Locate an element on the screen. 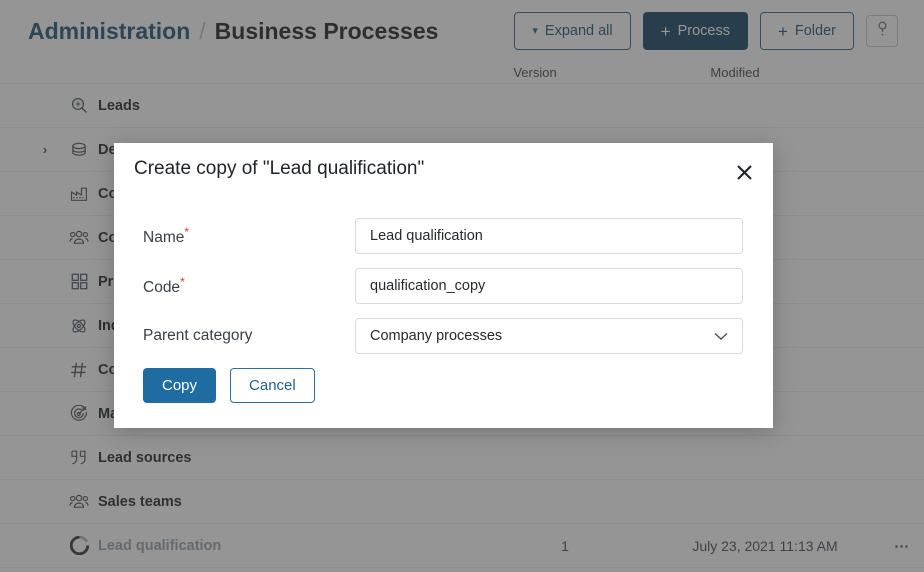 The width and height of the screenshot is (924, 572). code-label: Code* is located at coordinates (249, 286).